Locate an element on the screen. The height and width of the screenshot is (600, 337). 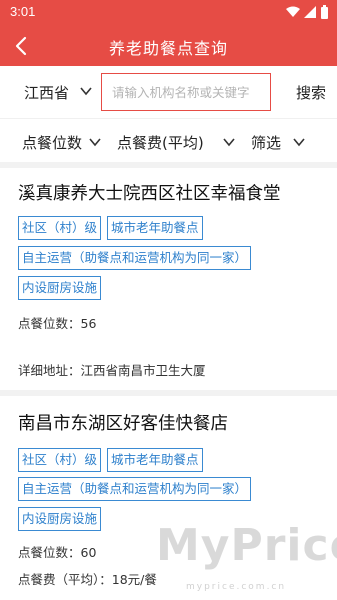
status-bar: 3:01 is located at coordinates (168, 13).